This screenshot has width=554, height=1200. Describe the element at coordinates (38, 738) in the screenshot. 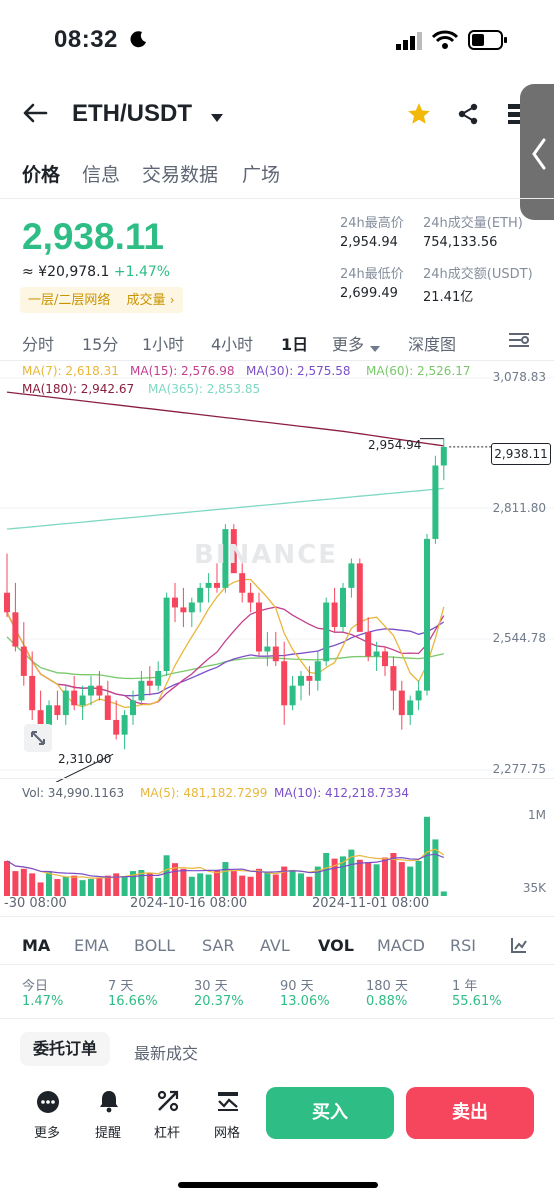

I see `expand-chart-icon` at that location.